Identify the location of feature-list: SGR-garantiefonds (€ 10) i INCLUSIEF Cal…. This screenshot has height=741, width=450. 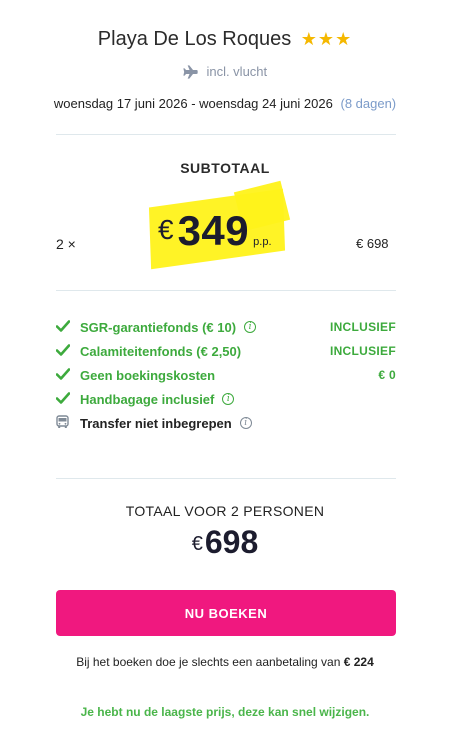
(225, 375).